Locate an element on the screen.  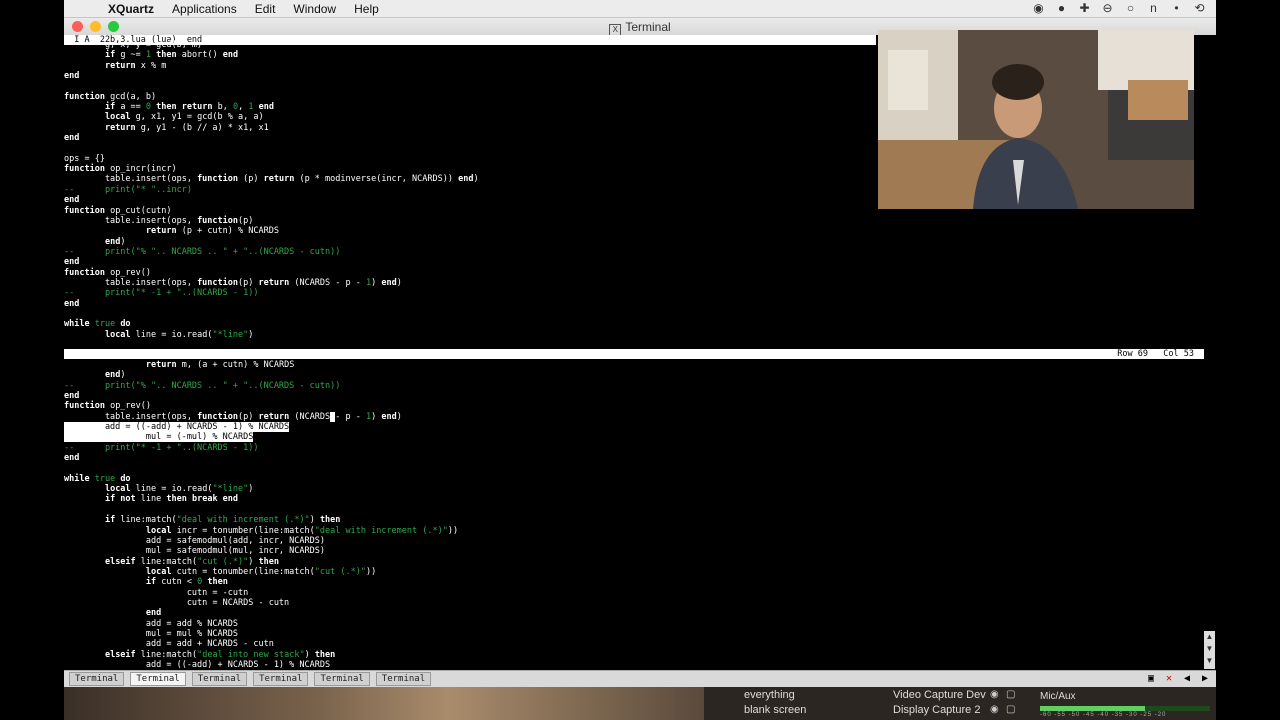
n-app-icon: n is located at coordinates (1153, 8).